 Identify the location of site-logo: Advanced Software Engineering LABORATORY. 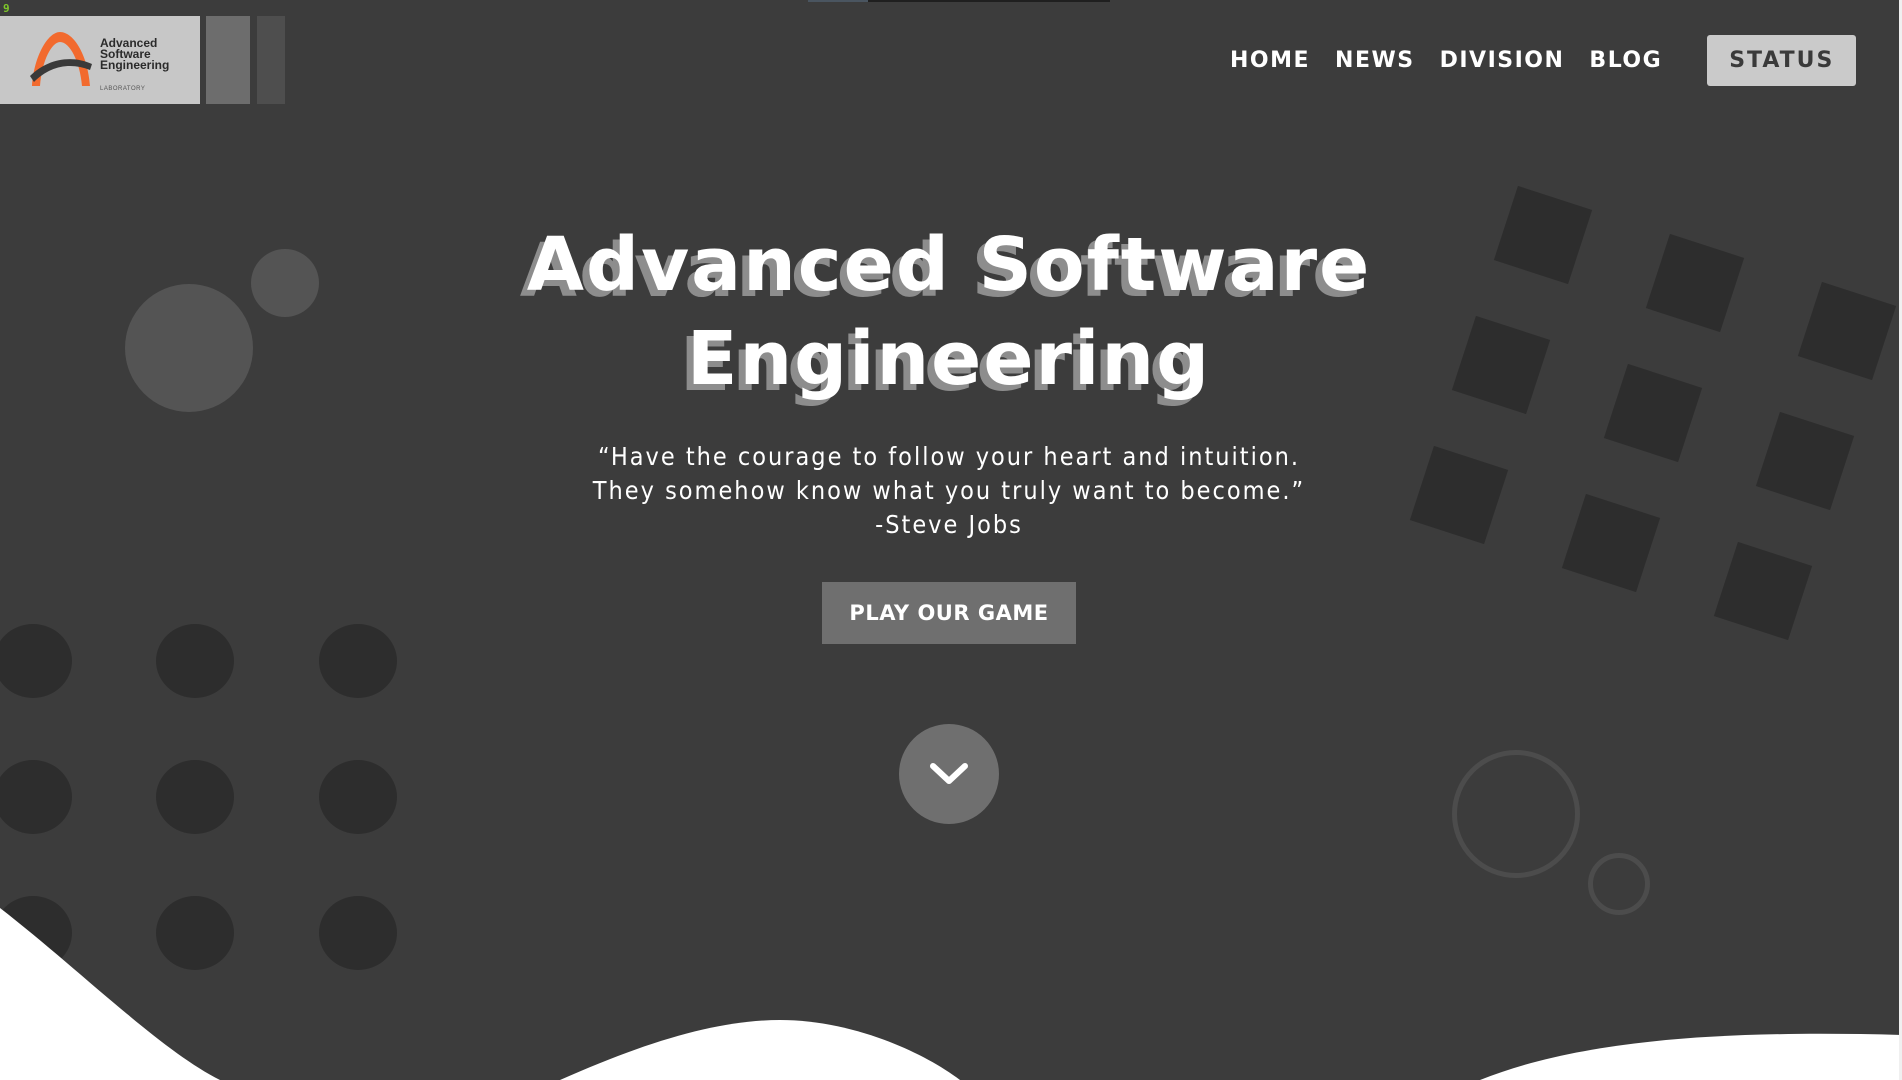
(100, 60).